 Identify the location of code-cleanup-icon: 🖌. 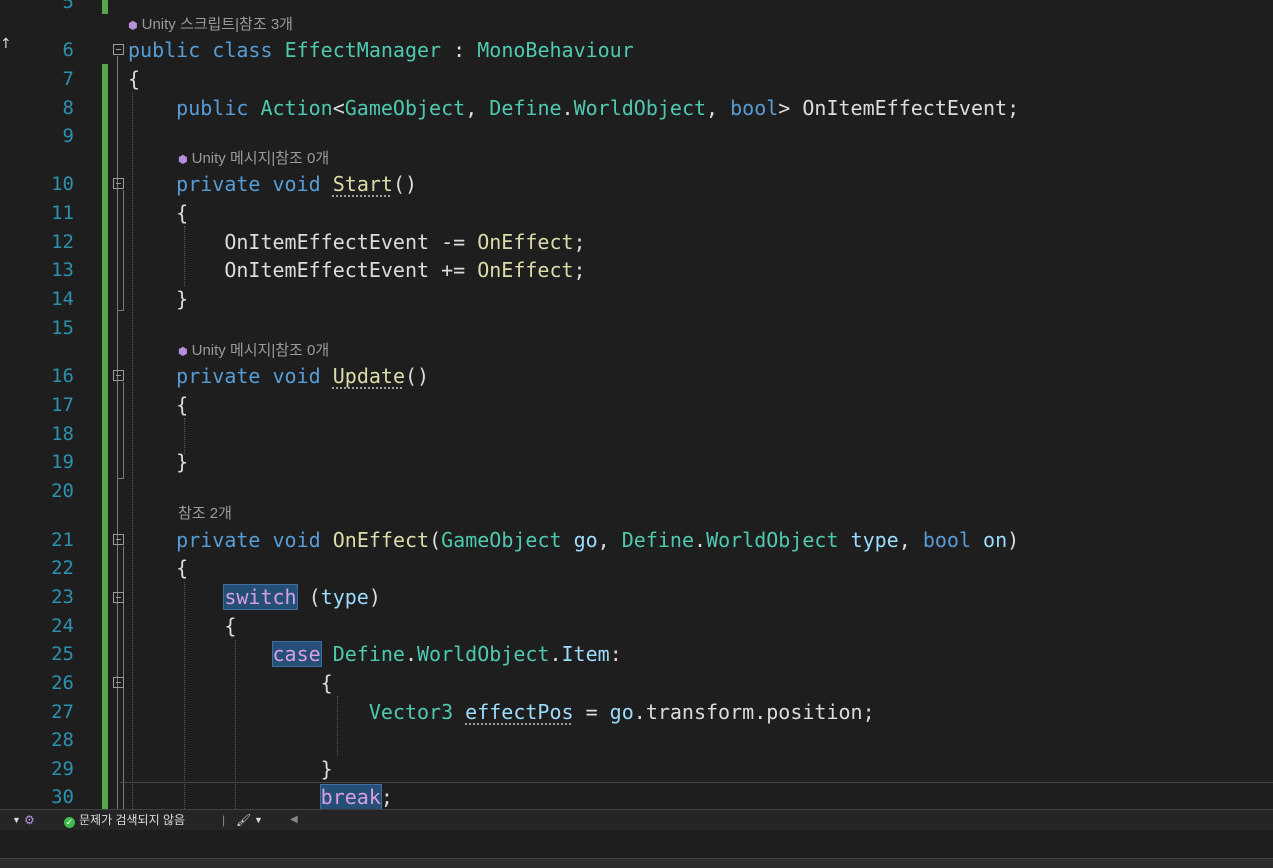
(243, 820).